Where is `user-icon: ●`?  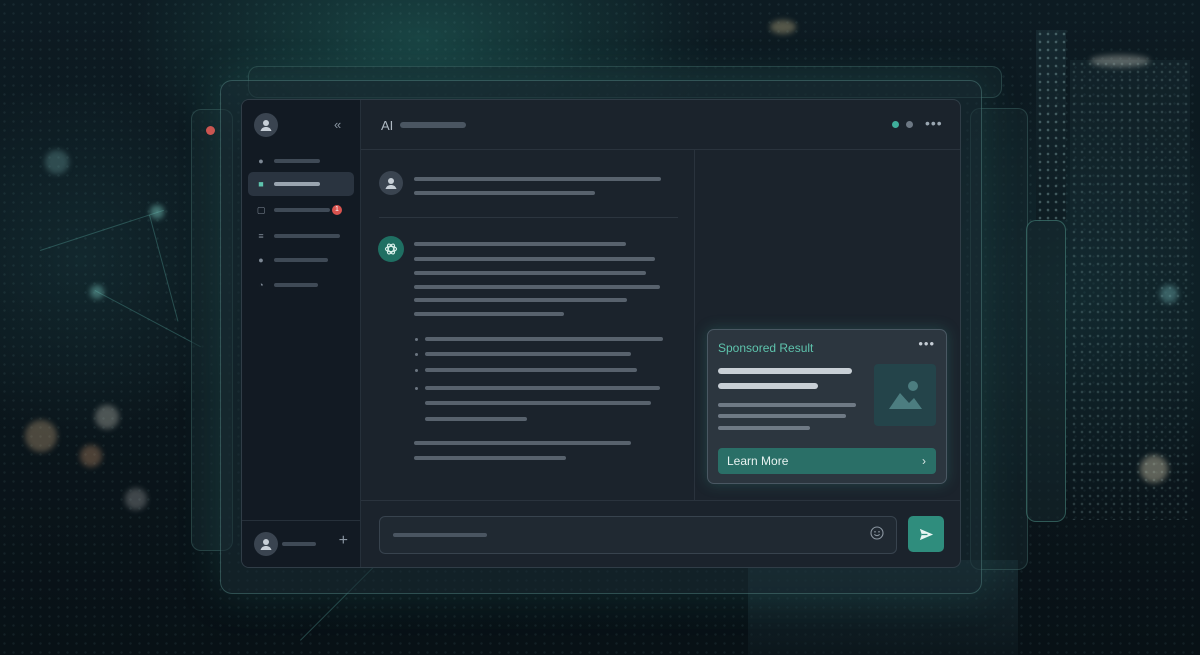 user-icon: ● is located at coordinates (261, 161).